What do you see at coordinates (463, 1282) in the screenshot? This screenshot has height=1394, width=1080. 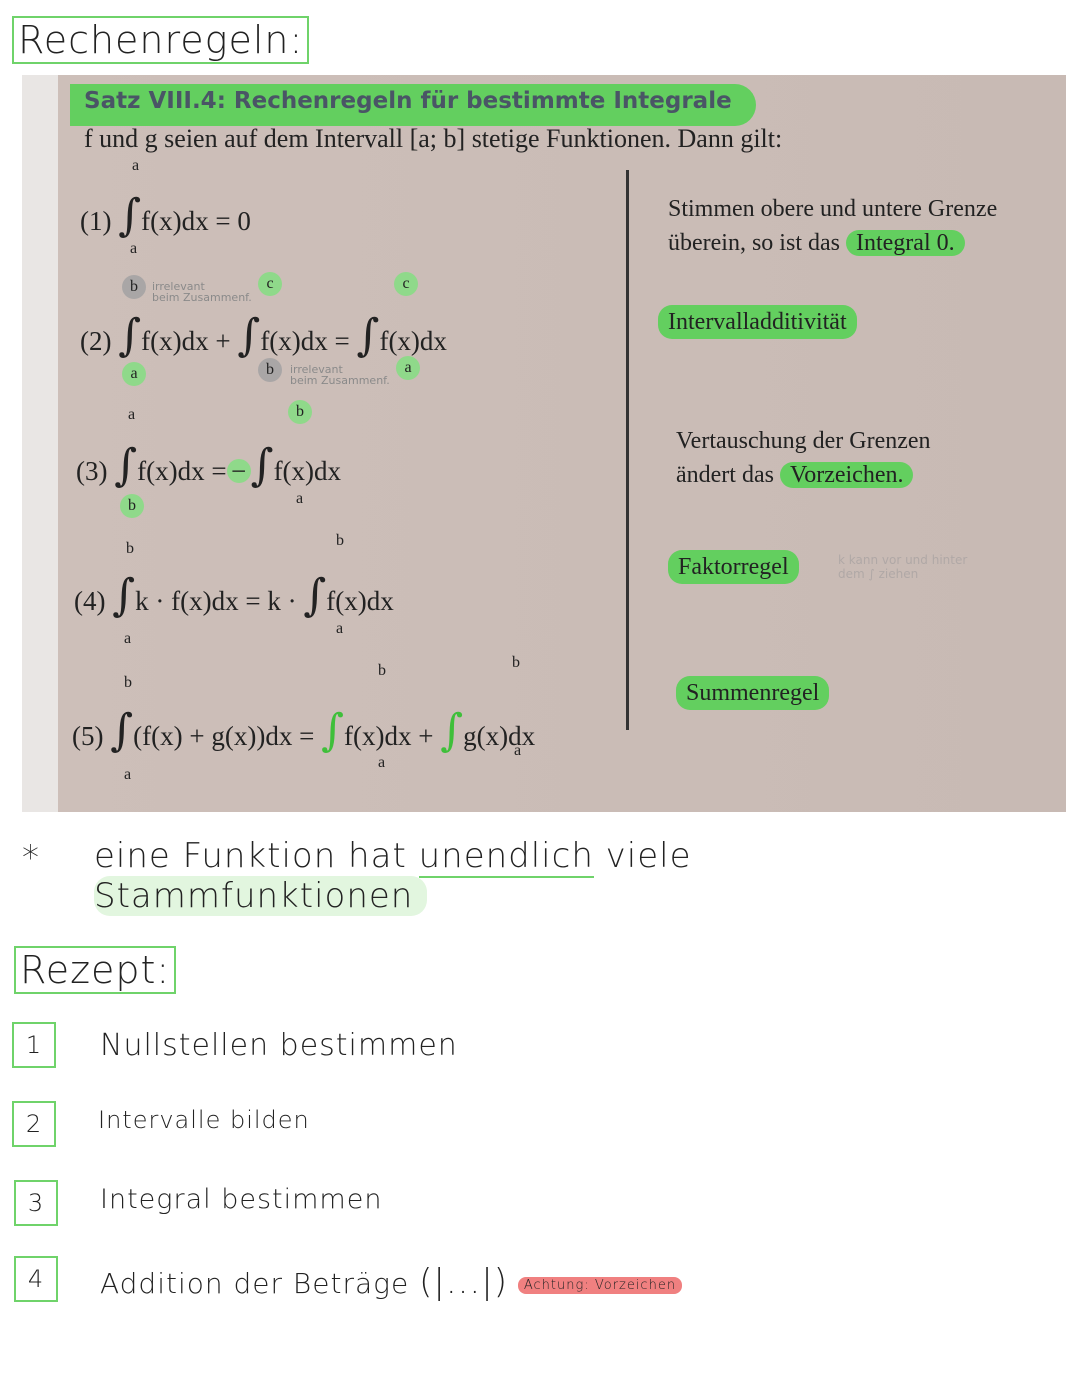 I see `absolute-value-notation: (|...|)` at bounding box center [463, 1282].